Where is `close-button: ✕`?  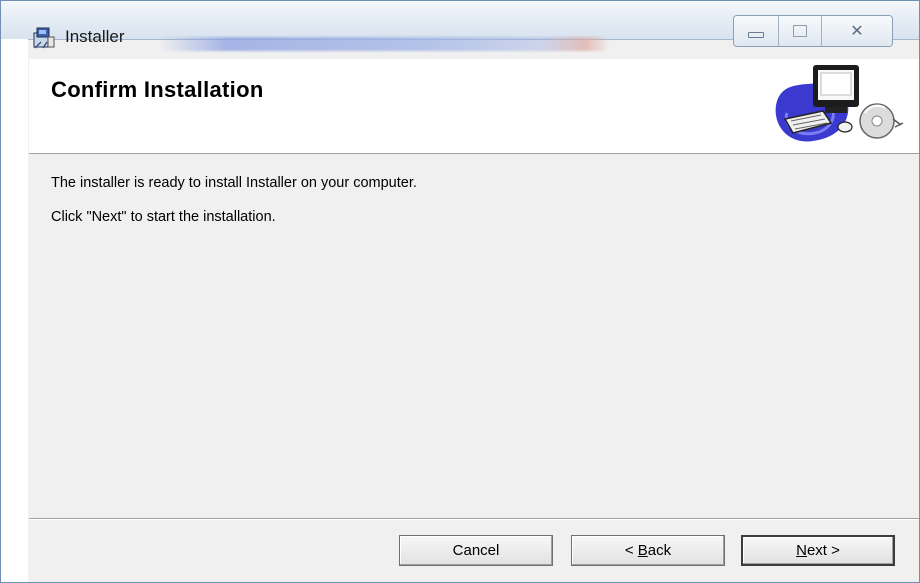
close-button: ✕ is located at coordinates (857, 31).